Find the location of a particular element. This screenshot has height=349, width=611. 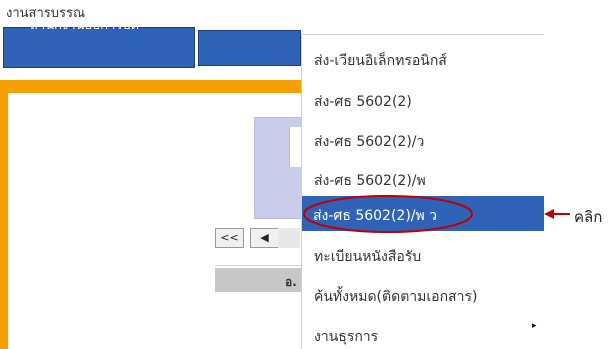

menu-sasan-label: สสน. is located at coordinates (39, 22).